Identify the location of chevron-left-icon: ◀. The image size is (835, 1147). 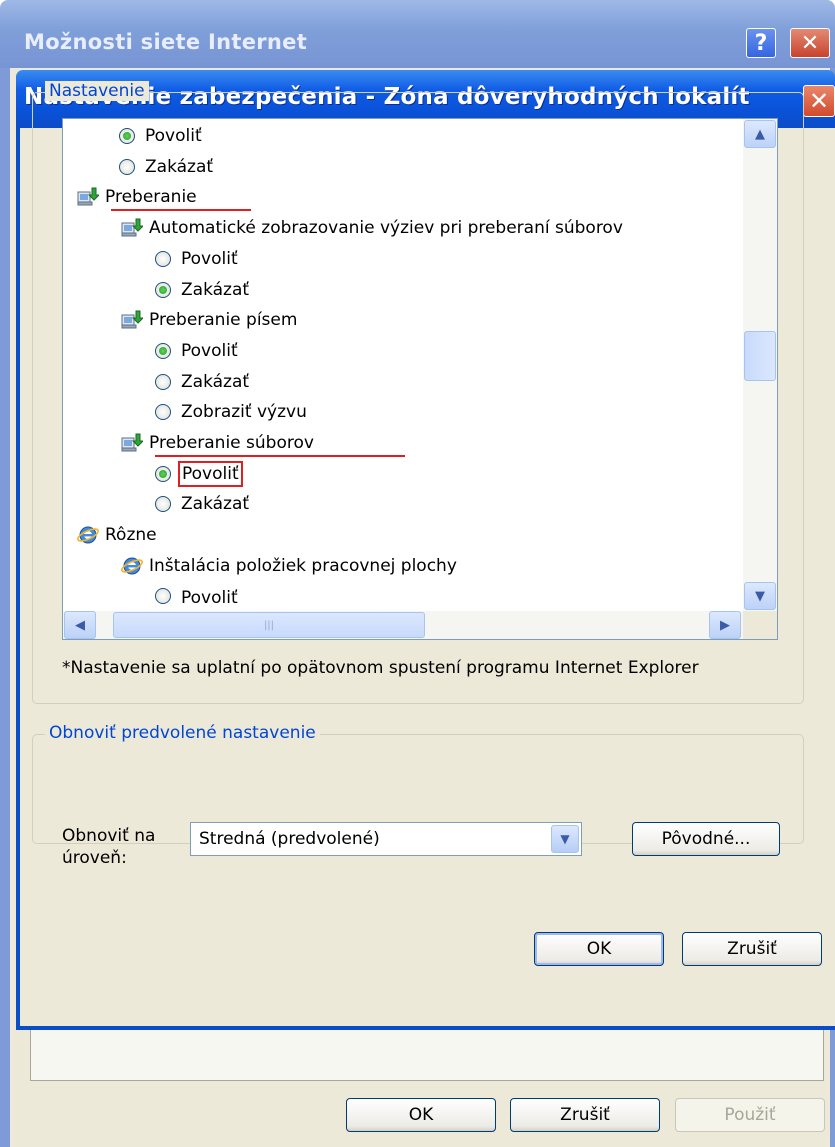
(80, 625).